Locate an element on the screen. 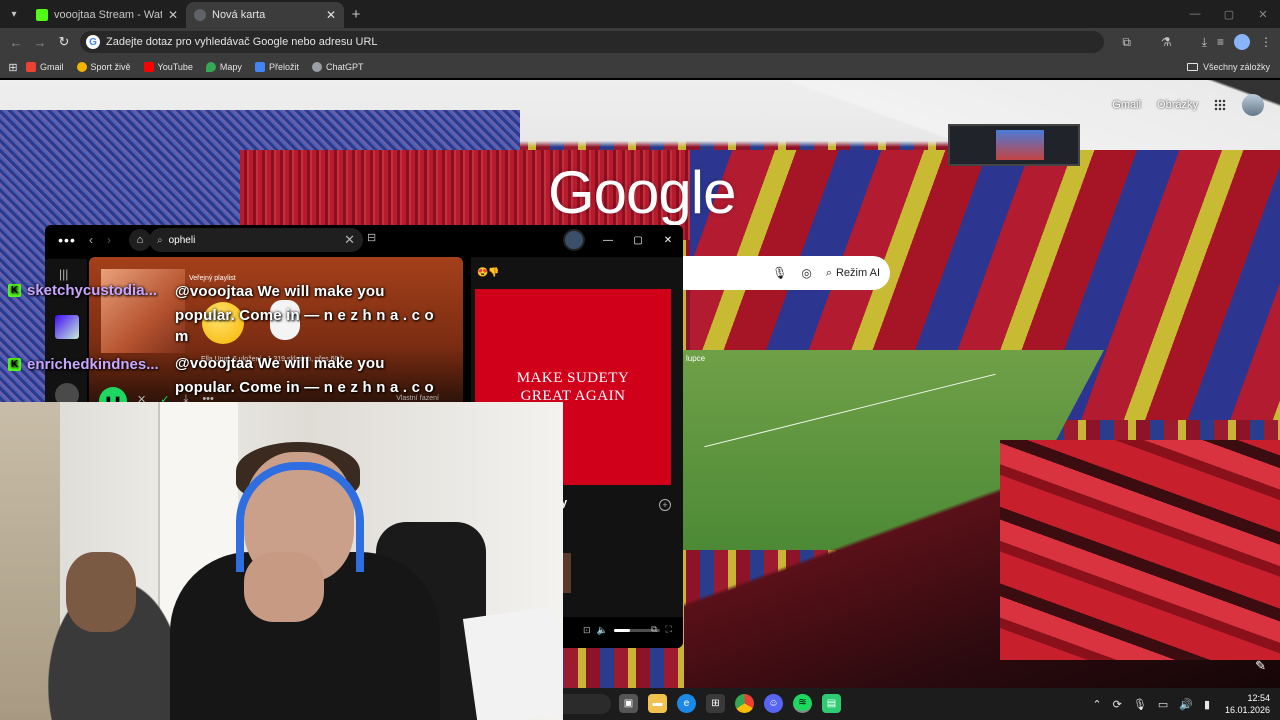 Image resolution: width=1280 pixels, height=720 pixels. extensions-icon: ⧉ is located at coordinates (1126, 42).